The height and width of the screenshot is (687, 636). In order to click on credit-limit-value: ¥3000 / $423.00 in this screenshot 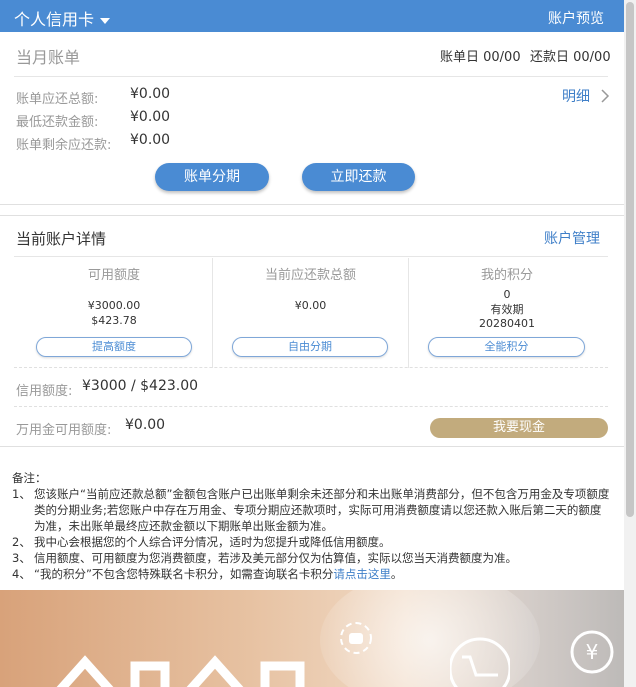, I will do `click(140, 386)`.